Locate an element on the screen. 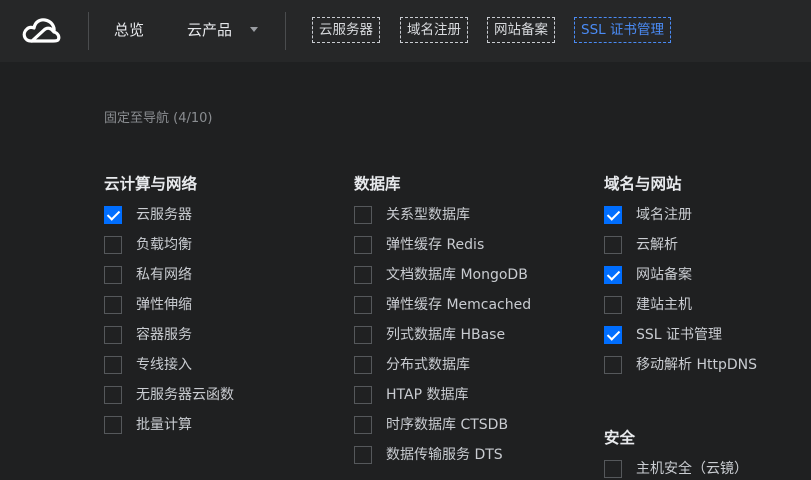  category-title-security: 安全 is located at coordinates (620, 438).